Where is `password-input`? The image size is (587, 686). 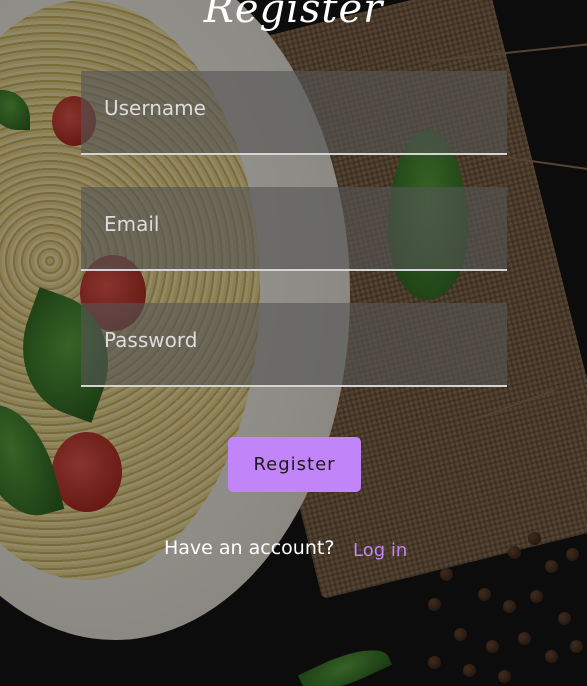 password-input is located at coordinates (294, 340).